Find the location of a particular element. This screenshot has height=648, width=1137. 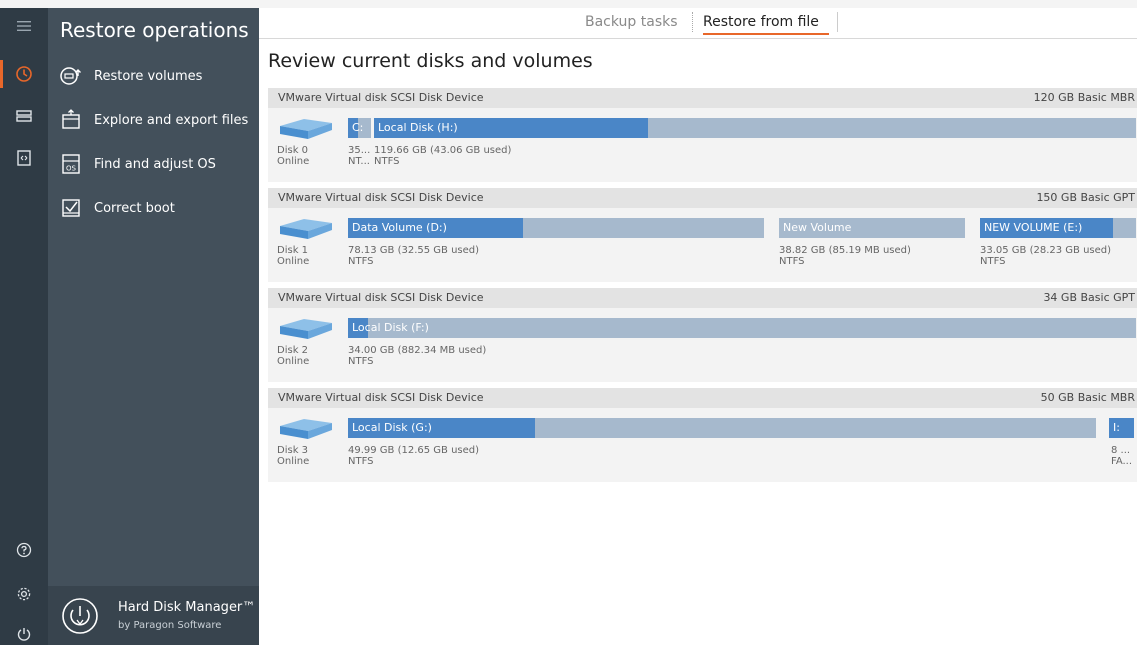

volume-bar: C: is located at coordinates (359, 128).